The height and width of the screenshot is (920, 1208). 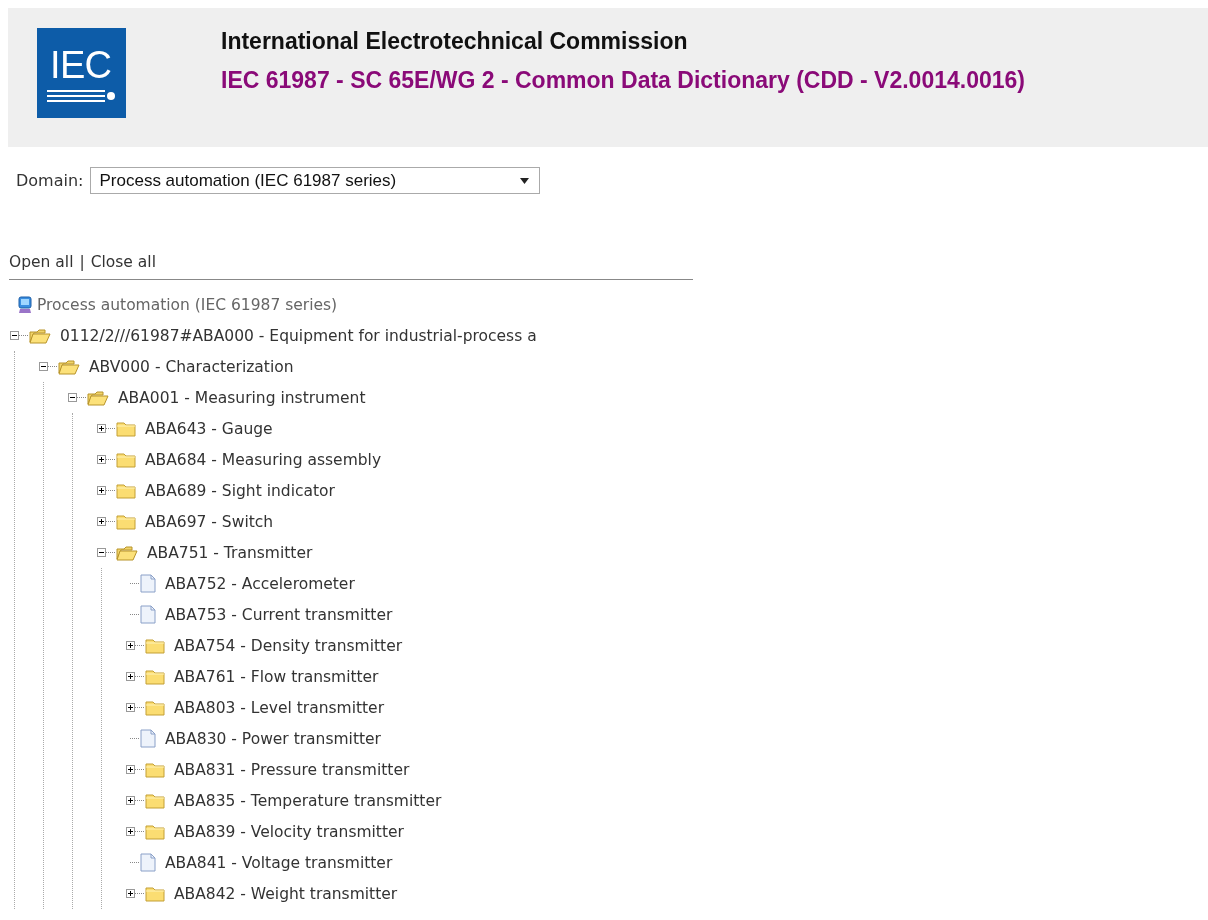 I want to click on tree-item: ABA831 - Pressure transmitter, so click(x=292, y=769).